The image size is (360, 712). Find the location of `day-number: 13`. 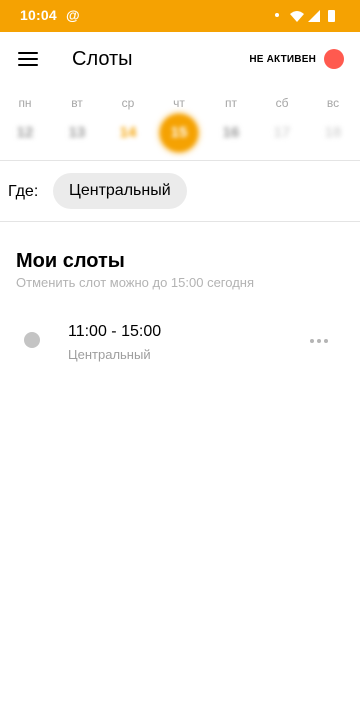

day-number: 13 is located at coordinates (77, 132).